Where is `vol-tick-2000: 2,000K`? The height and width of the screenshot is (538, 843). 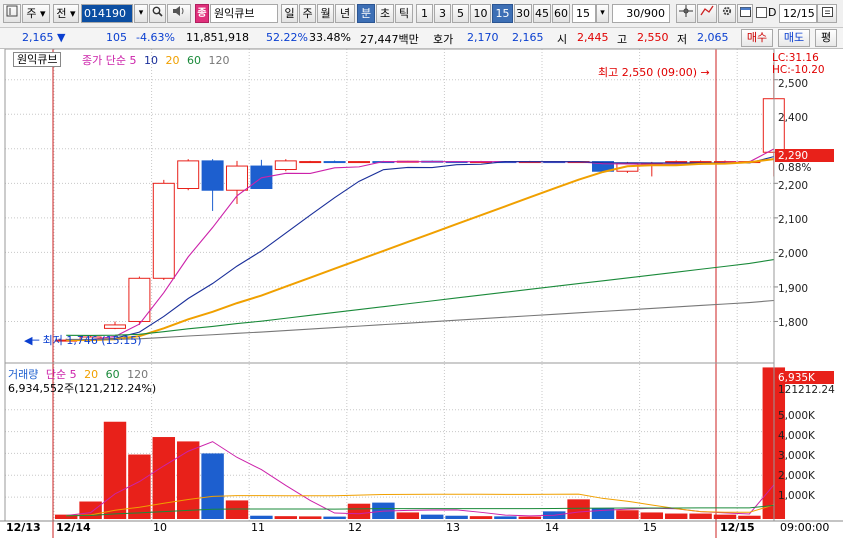 vol-tick-2000: 2,000K is located at coordinates (796, 476).